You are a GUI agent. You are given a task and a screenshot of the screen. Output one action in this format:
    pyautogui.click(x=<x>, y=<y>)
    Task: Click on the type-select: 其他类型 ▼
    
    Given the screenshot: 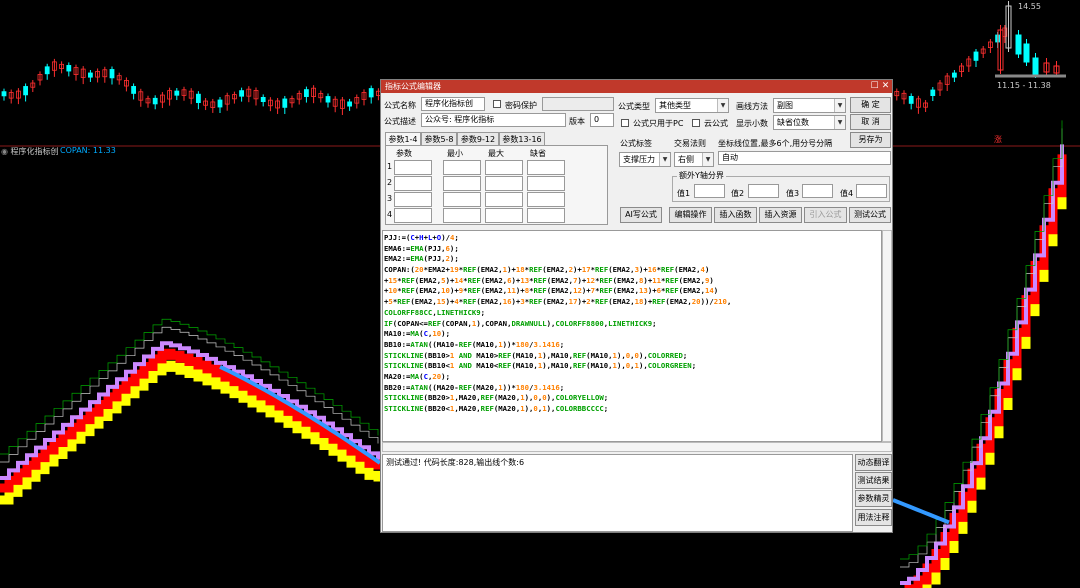 What is the action you would take?
    pyautogui.click(x=692, y=105)
    